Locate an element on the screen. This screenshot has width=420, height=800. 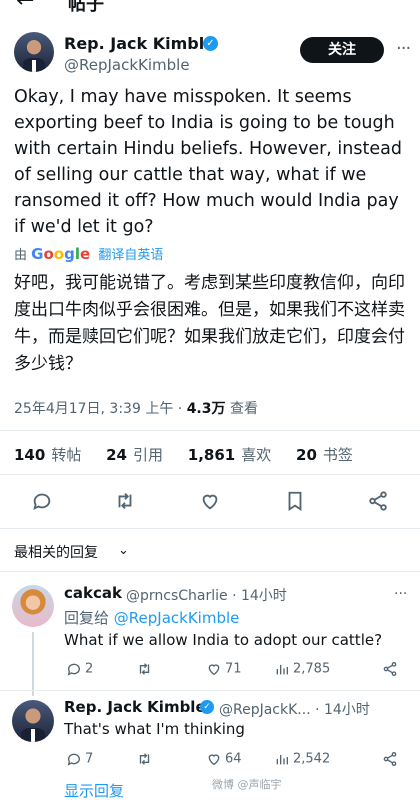
arrow-left-icon: ← is located at coordinates (25, 6).